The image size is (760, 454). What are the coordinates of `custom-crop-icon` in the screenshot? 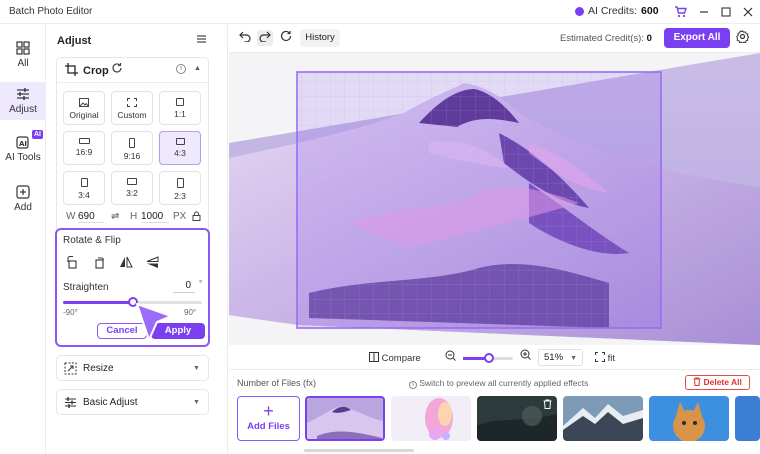 It's located at (132, 102).